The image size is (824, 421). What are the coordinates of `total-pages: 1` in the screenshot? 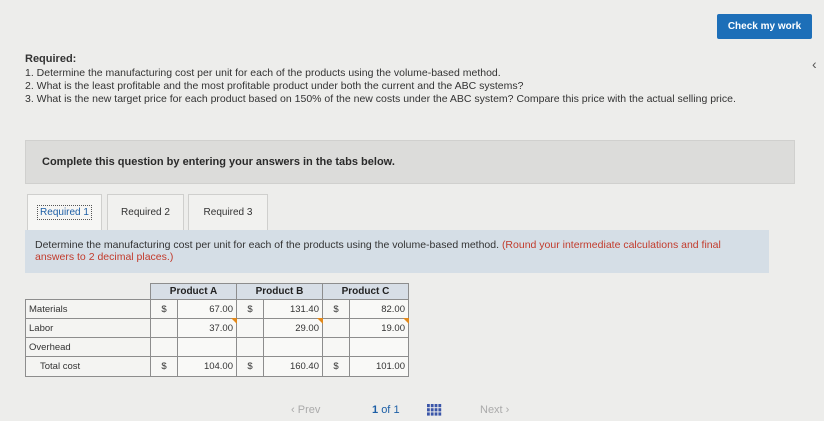 It's located at (396, 410).